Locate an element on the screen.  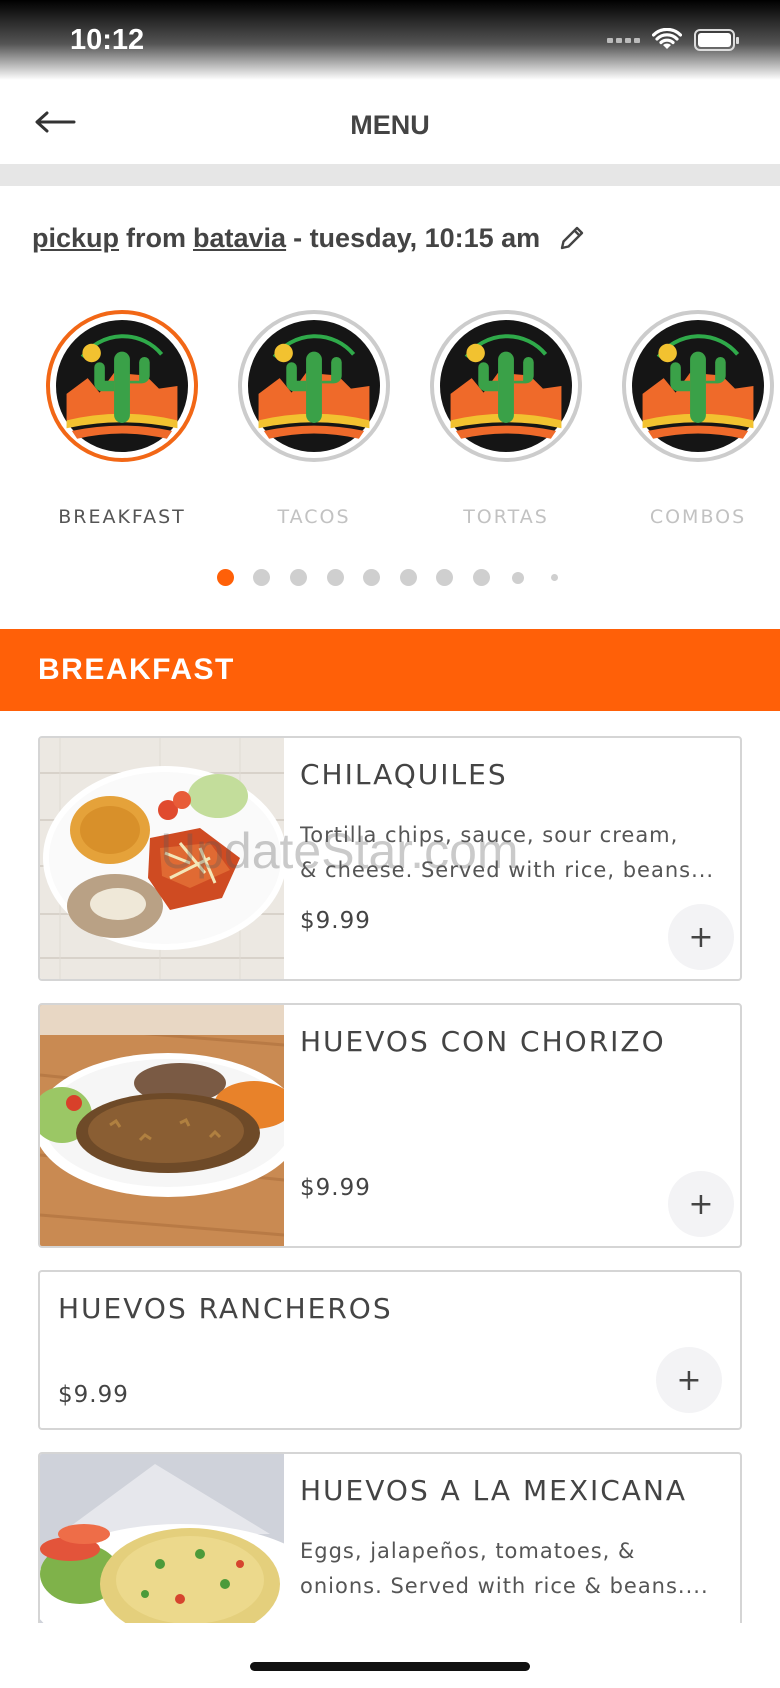
category-tortas: TORTAS is located at coordinates (506, 414).